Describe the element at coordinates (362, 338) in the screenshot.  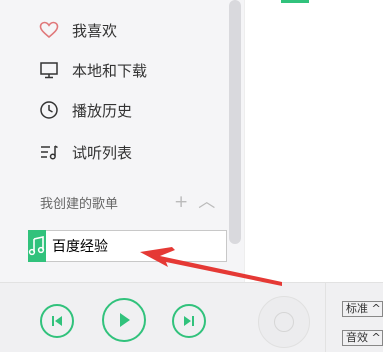
I see `sound-effect-button: 音效 ^` at that location.